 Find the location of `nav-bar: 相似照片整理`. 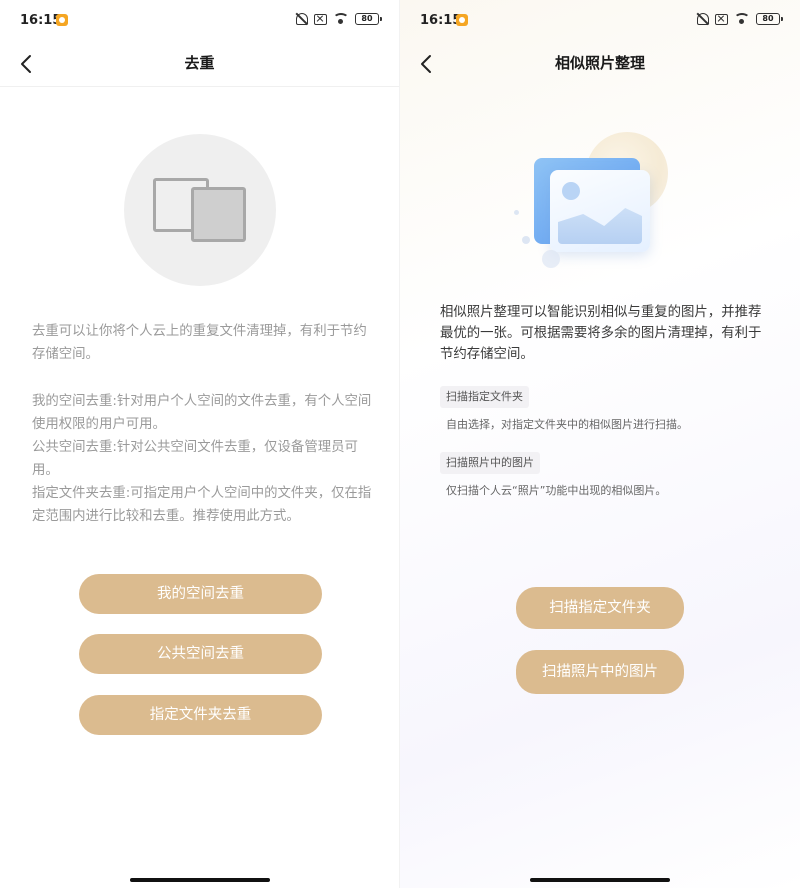

nav-bar: 相似照片整理 is located at coordinates (600, 64).